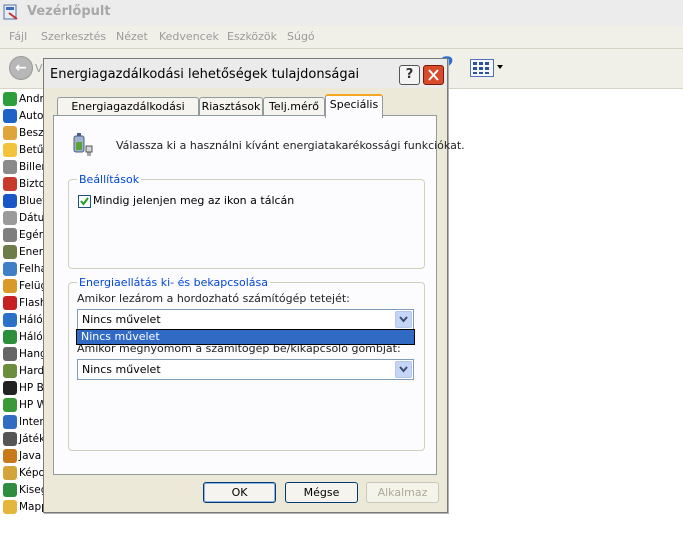  I want to click on list-item: Egér, so click(23, 235).